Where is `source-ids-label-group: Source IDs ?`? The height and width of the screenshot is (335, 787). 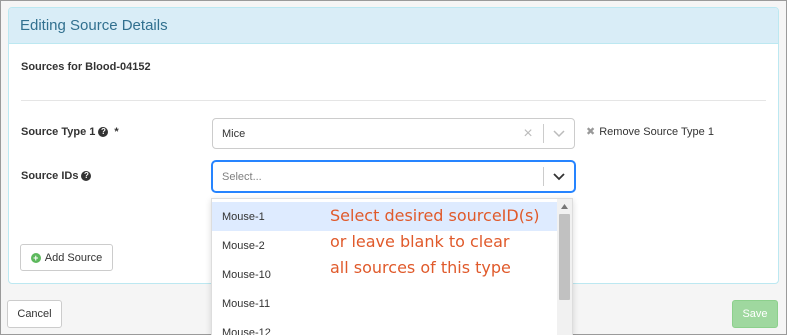 source-ids-label-group: Source IDs ? is located at coordinates (56, 176).